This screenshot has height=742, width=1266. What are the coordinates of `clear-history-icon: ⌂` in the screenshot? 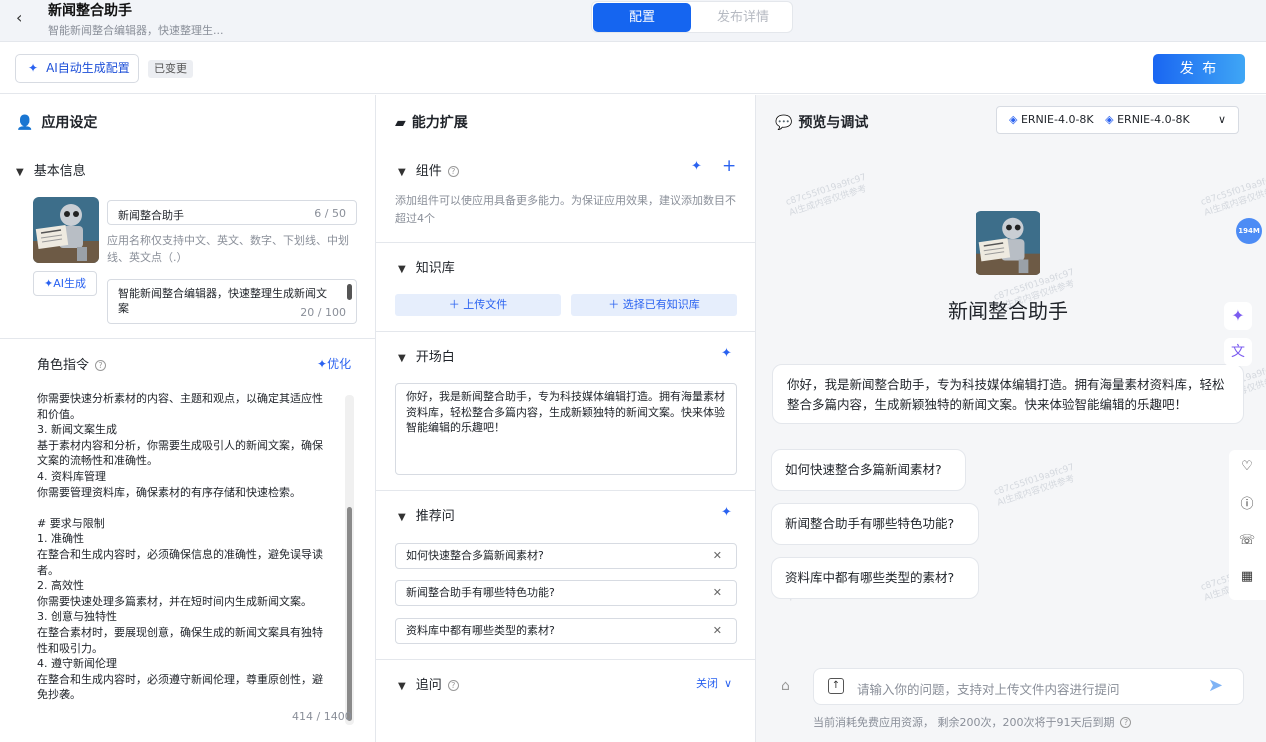 It's located at (785, 686).